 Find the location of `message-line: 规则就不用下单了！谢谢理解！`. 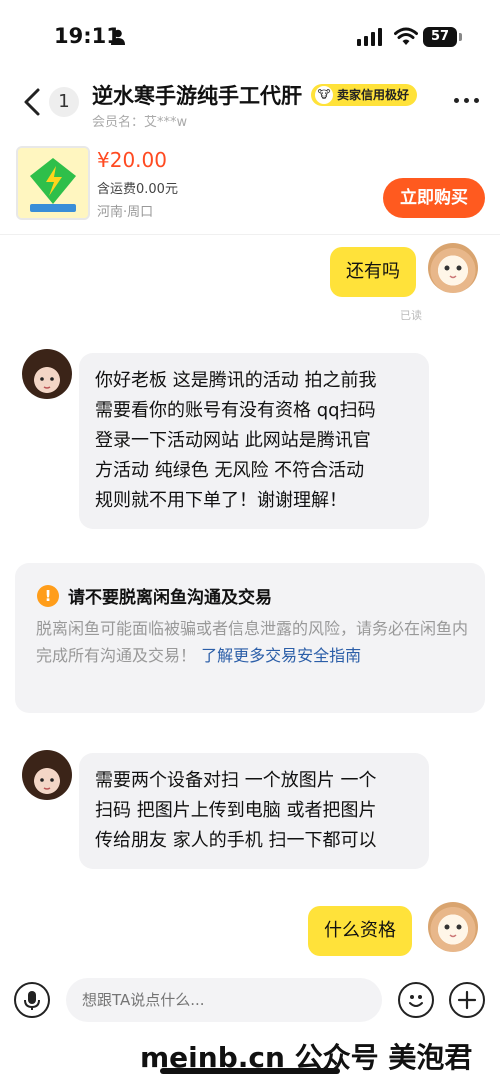

message-line: 规则就不用下单了！谢谢理解！ is located at coordinates (221, 500).